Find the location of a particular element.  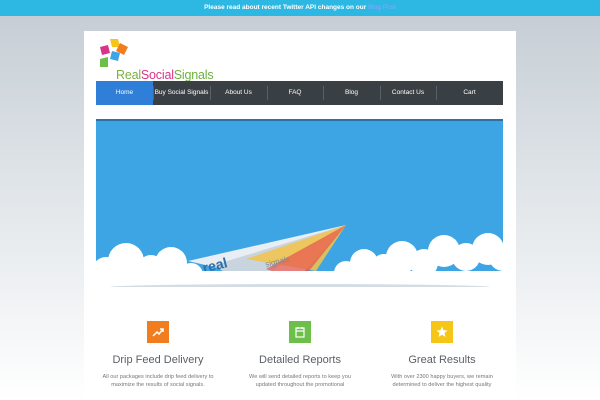

nav-item-home: Home is located at coordinates (124, 93).